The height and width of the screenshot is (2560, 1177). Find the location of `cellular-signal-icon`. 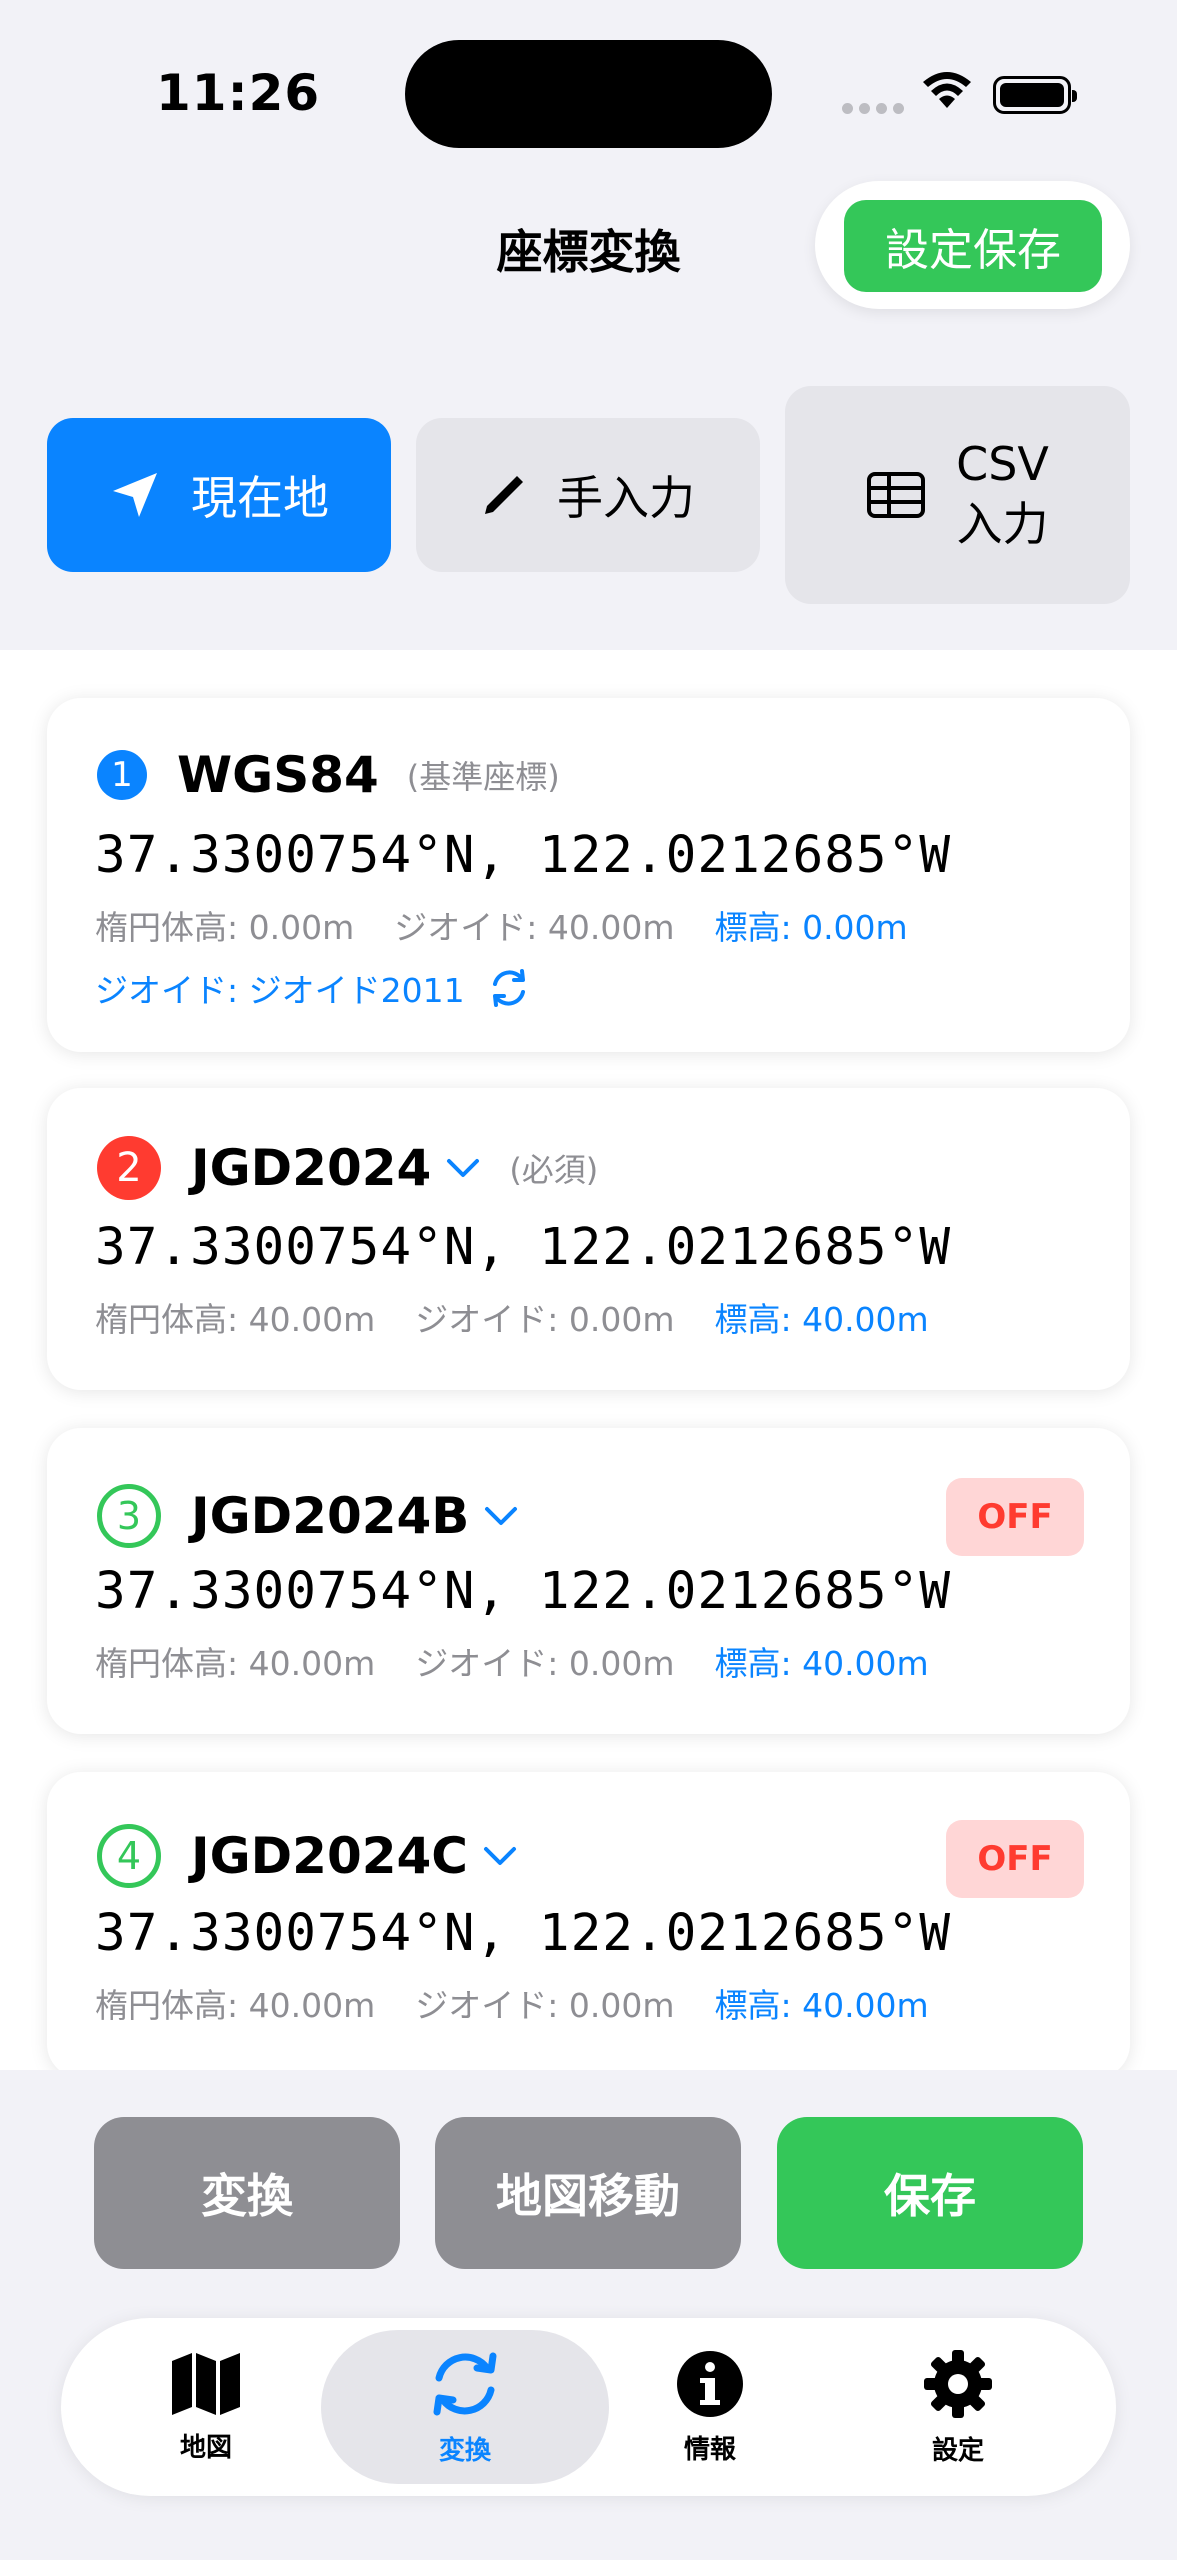

cellular-signal-icon is located at coordinates (873, 108).